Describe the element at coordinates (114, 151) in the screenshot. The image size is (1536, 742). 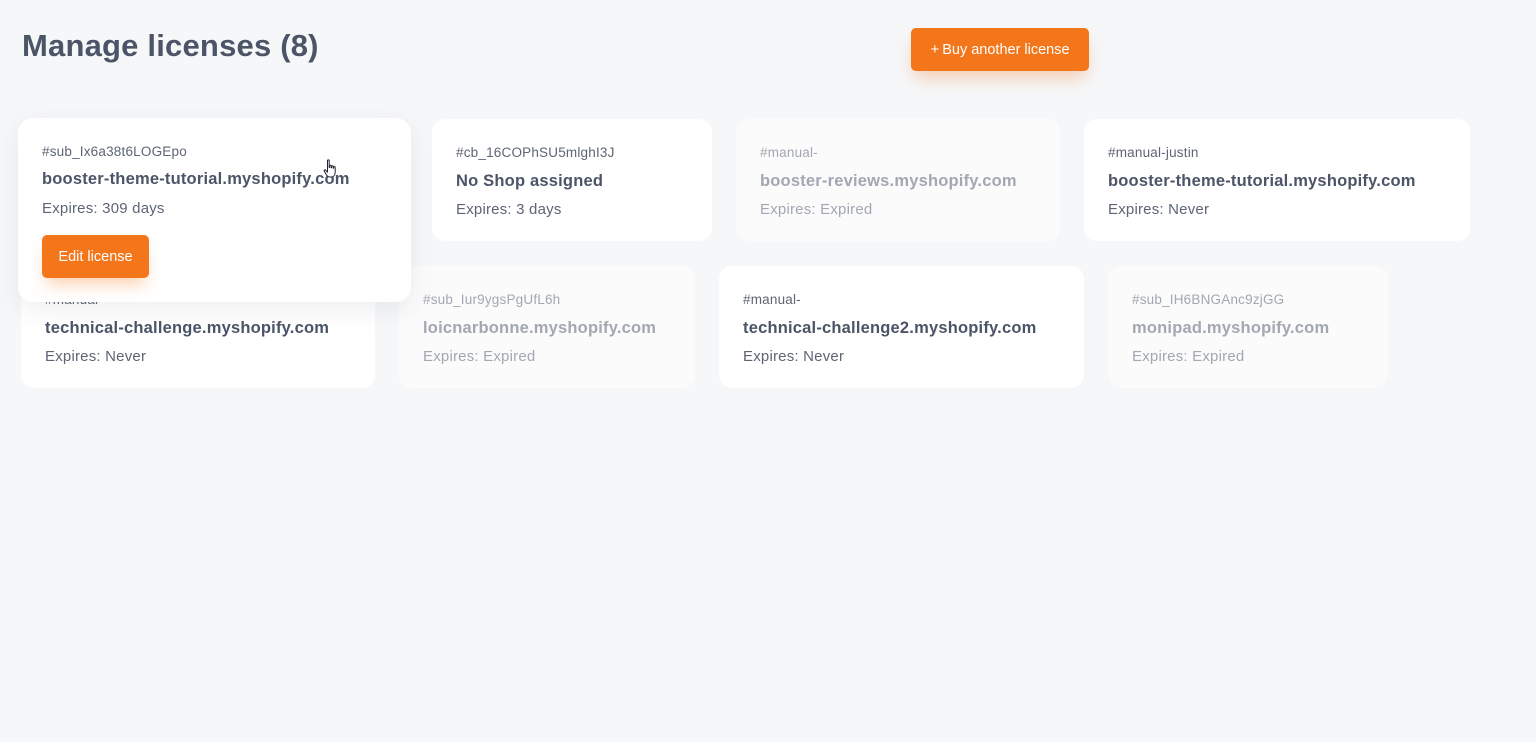
I see `license-id: #sub_Ix6a38t6LOGEpo` at that location.